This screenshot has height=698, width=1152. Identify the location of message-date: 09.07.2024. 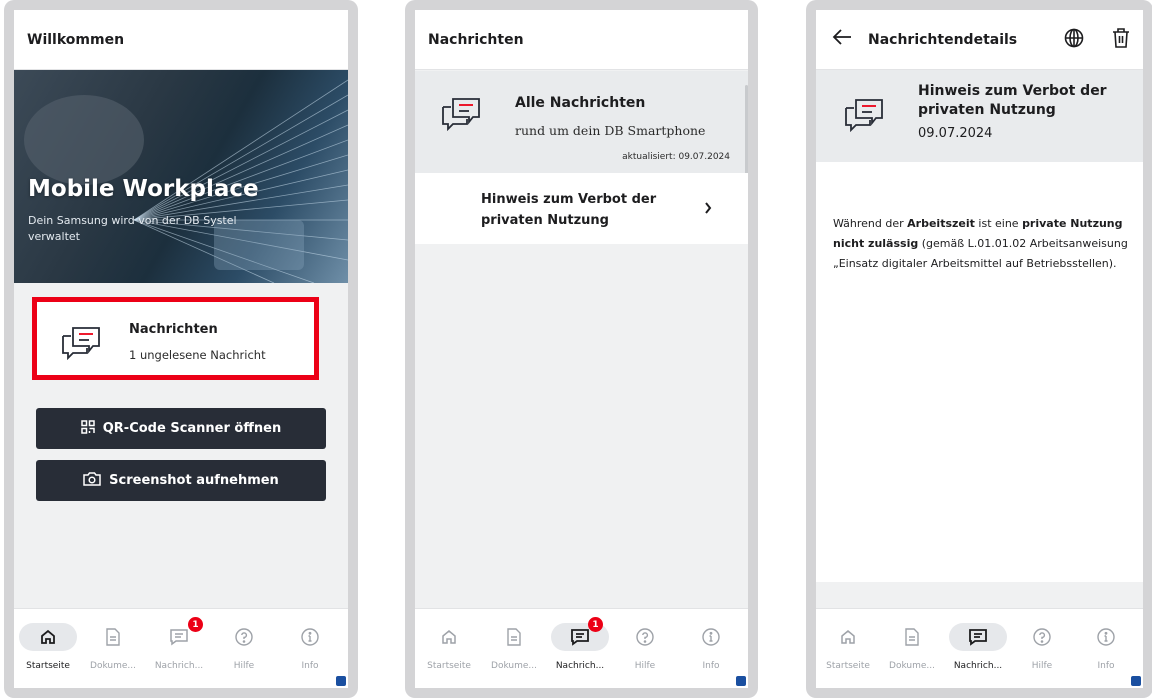
(955, 133).